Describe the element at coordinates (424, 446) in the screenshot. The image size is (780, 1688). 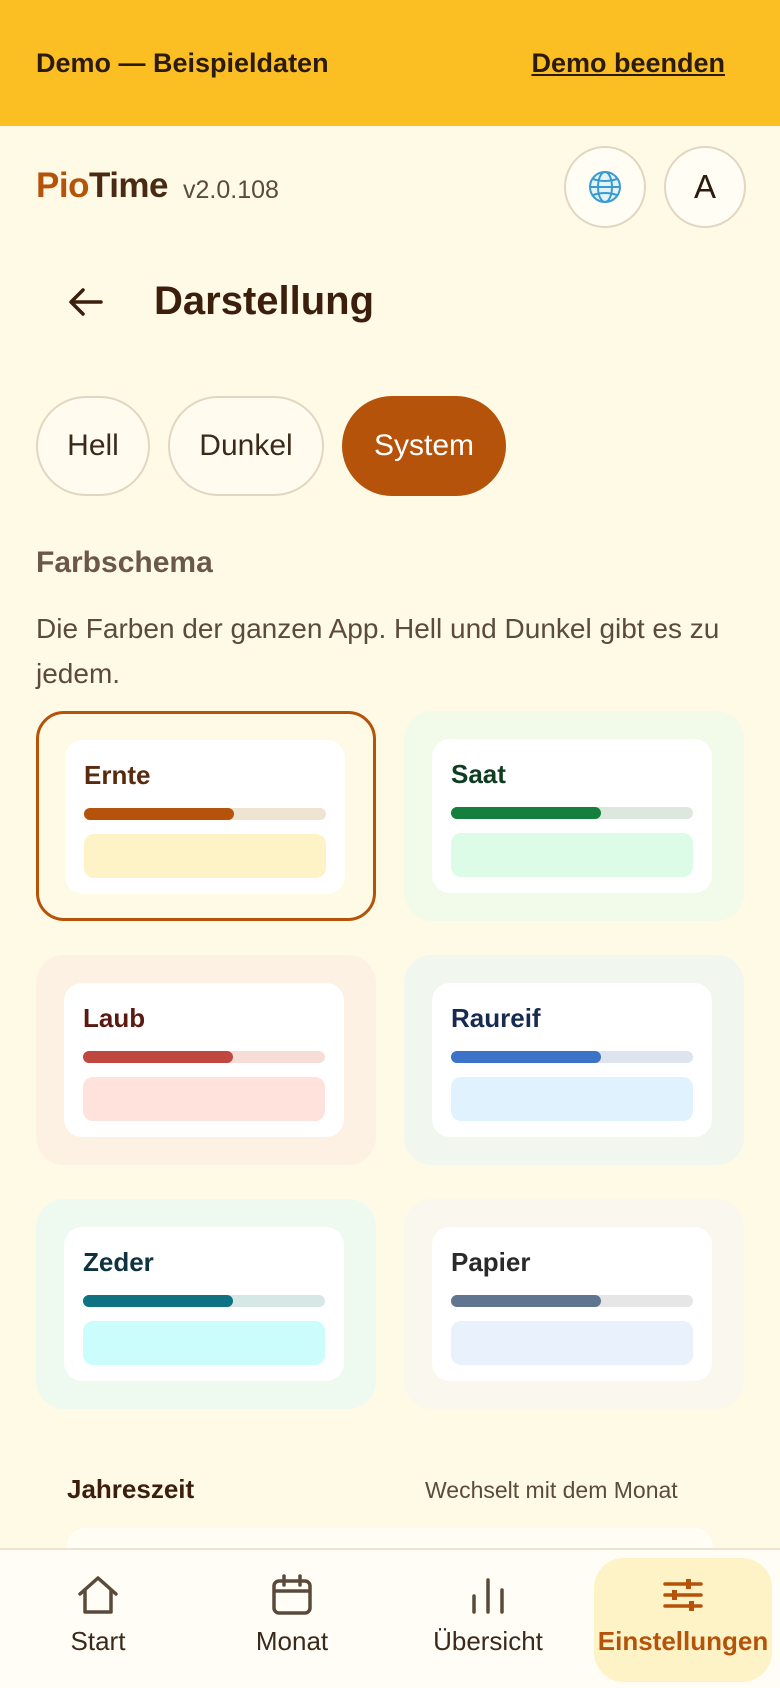
I see `theme-option-system: System` at that location.